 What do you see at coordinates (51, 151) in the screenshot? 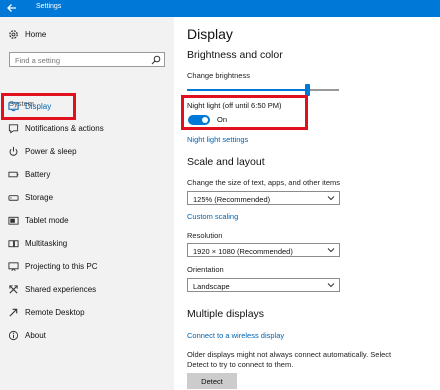
I see `sidebar-item-label: Power & sleep` at bounding box center [51, 151].